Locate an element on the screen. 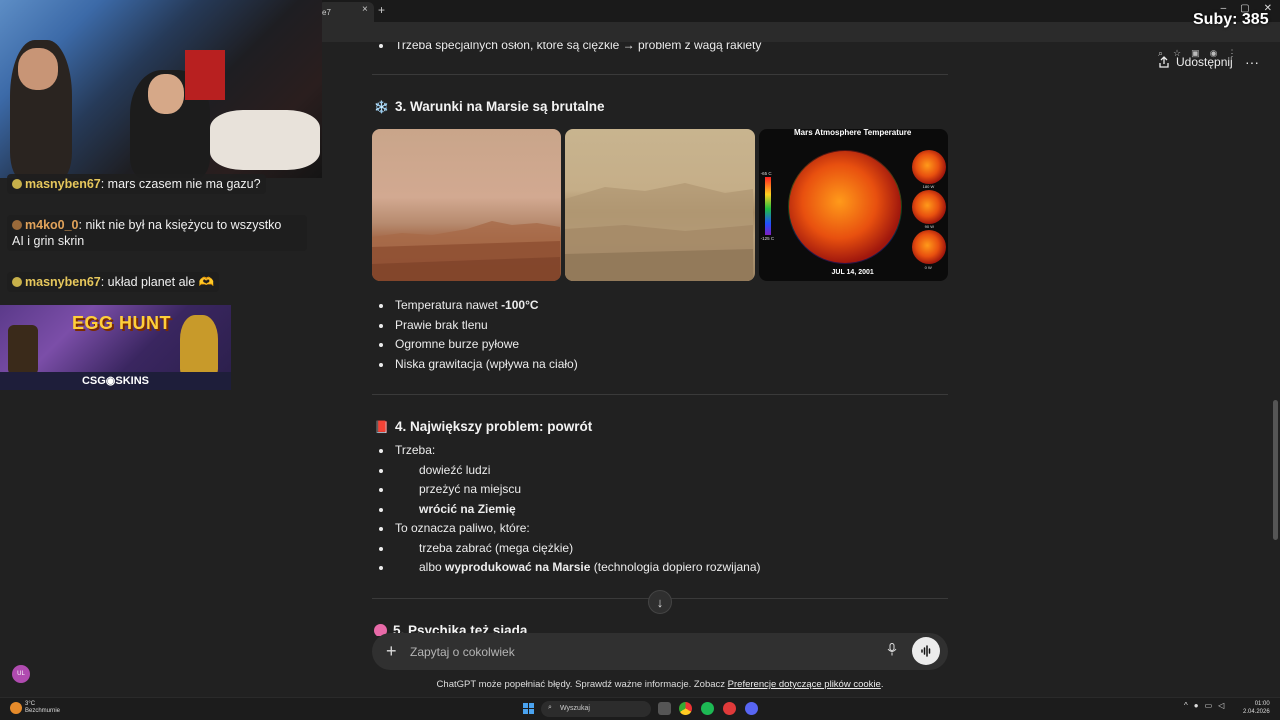  app-icon is located at coordinates (729, 708).